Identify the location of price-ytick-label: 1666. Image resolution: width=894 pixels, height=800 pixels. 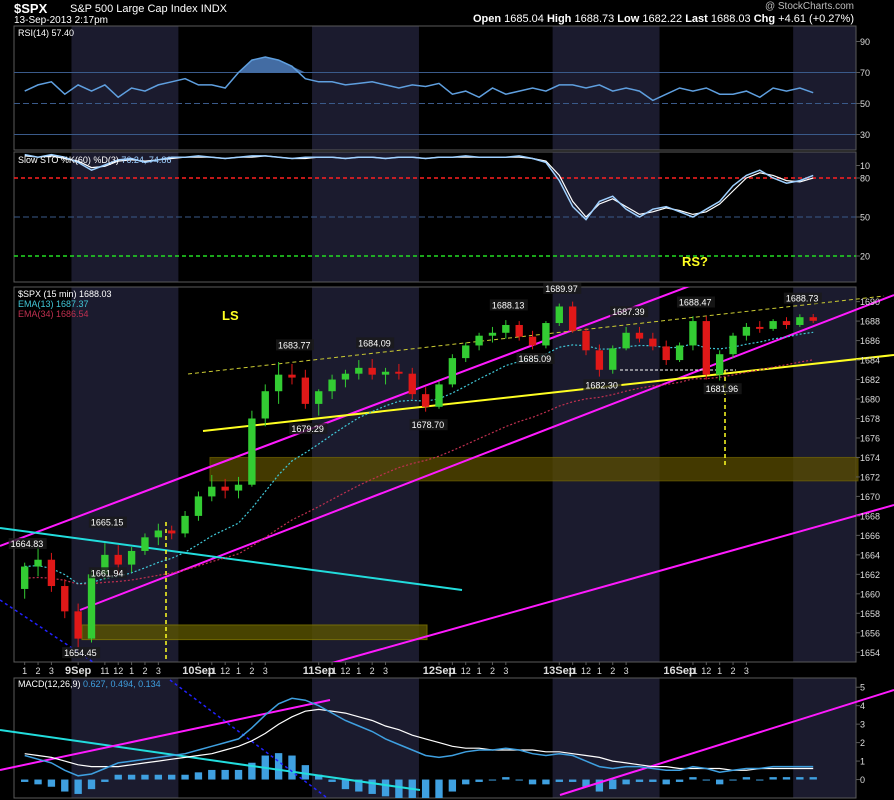
(870, 536).